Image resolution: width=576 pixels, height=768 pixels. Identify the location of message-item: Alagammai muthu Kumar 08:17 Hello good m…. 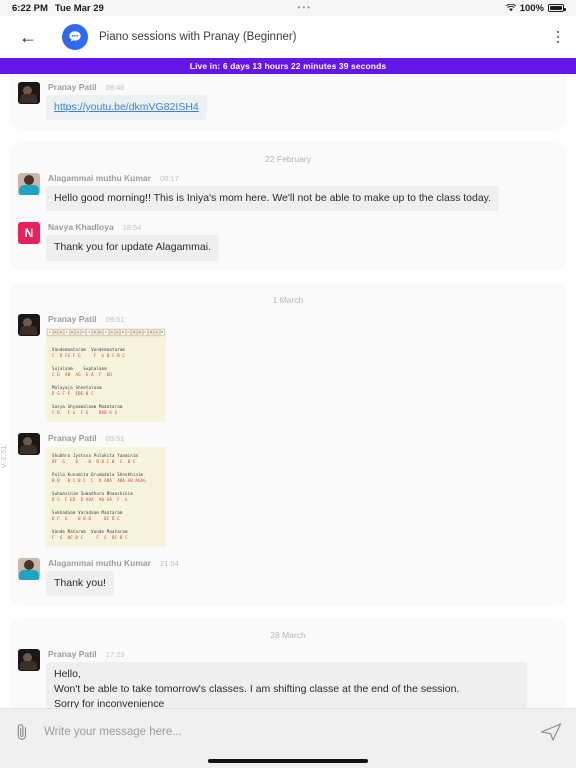
(288, 192).